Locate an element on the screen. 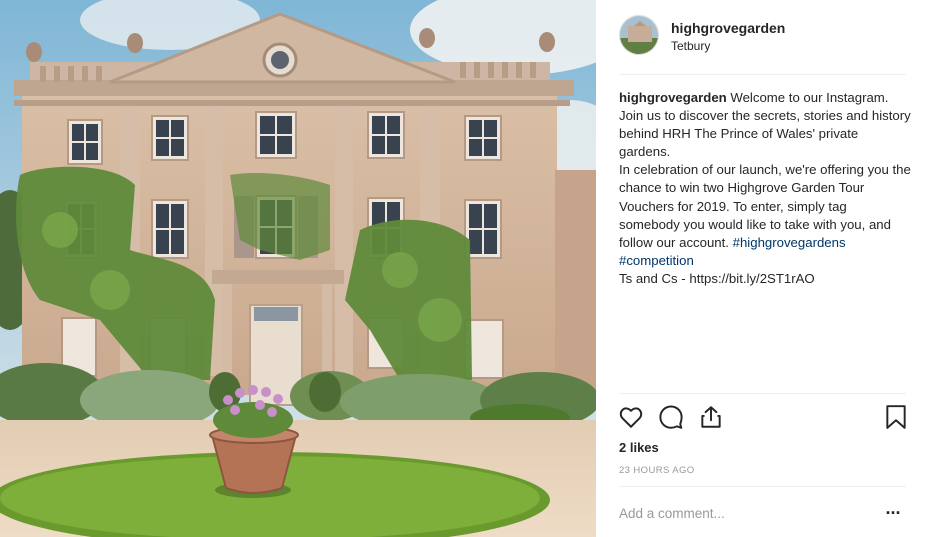  hashtag-link: #competition is located at coordinates (656, 260).